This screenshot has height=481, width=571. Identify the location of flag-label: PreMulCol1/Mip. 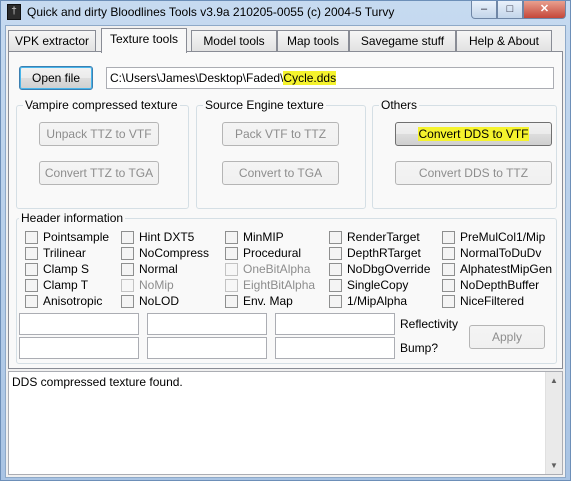
(503, 237).